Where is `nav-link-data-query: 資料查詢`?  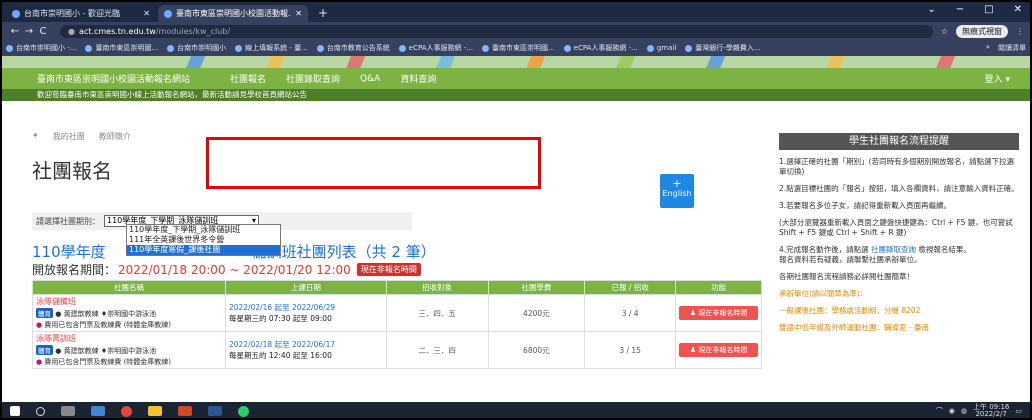 nav-link-data-query: 資料查詢 is located at coordinates (418, 78).